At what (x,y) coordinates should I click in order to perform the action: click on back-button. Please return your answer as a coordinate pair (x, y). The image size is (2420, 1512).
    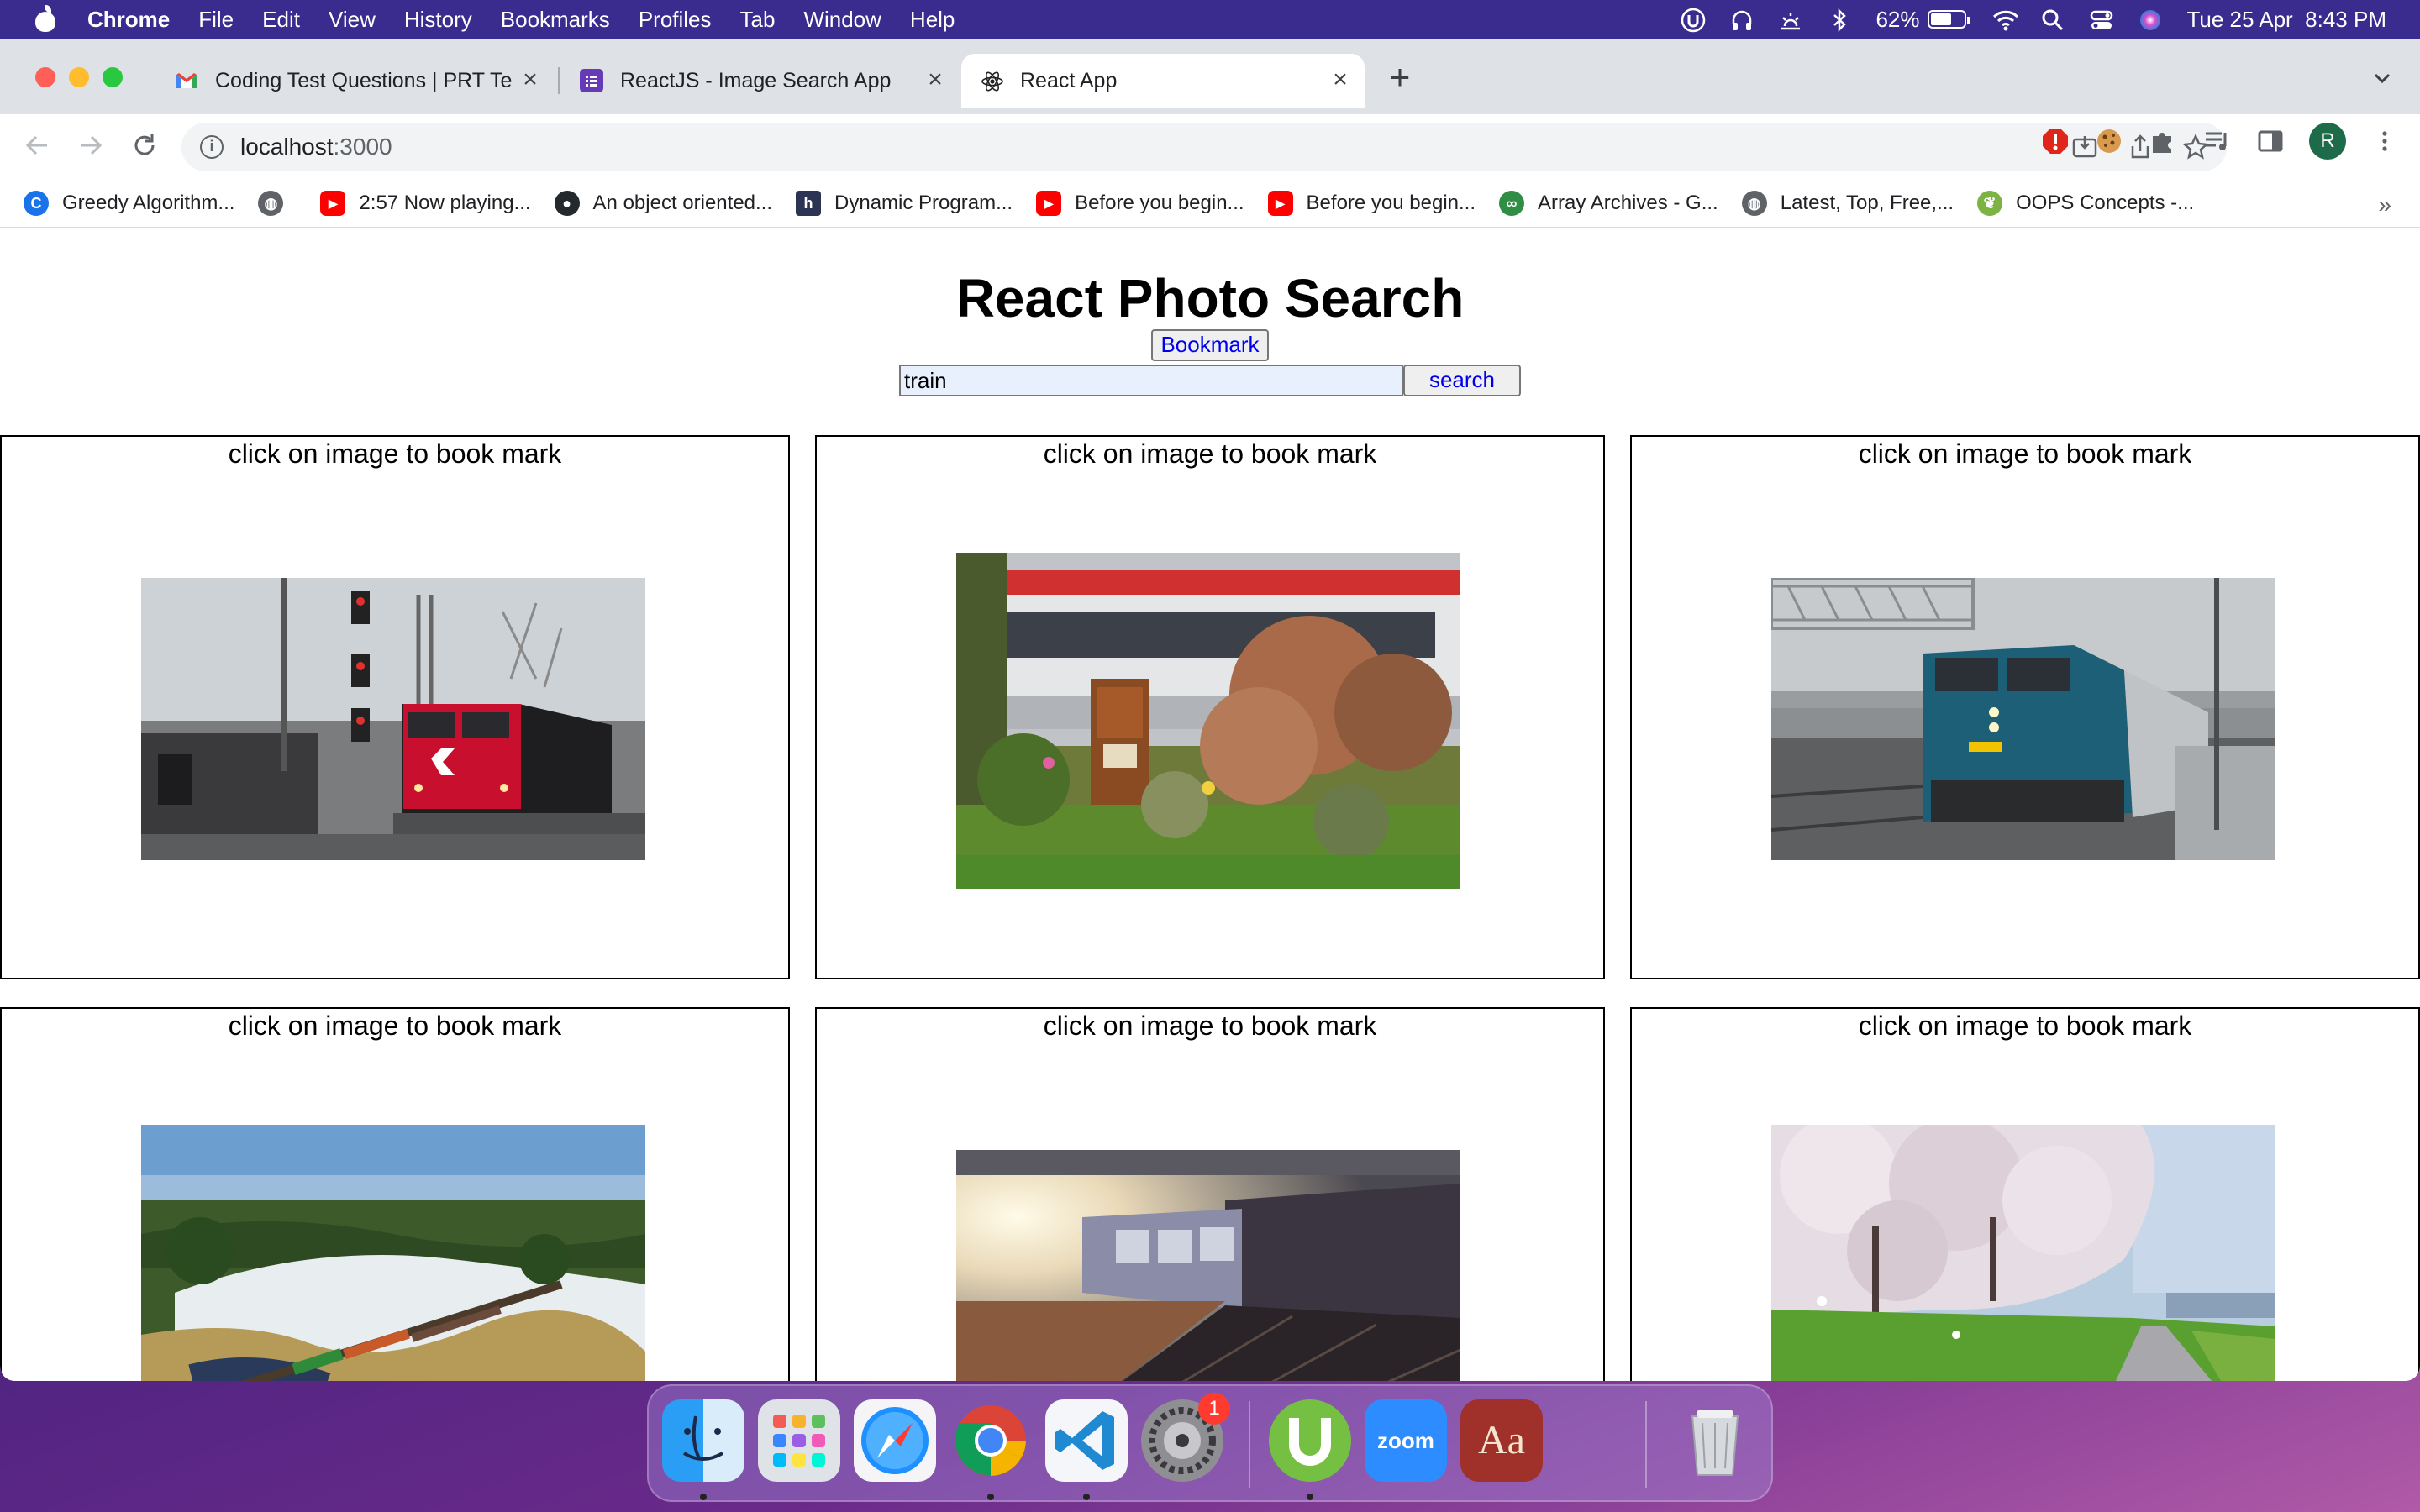
    Looking at the image, I should click on (37, 147).